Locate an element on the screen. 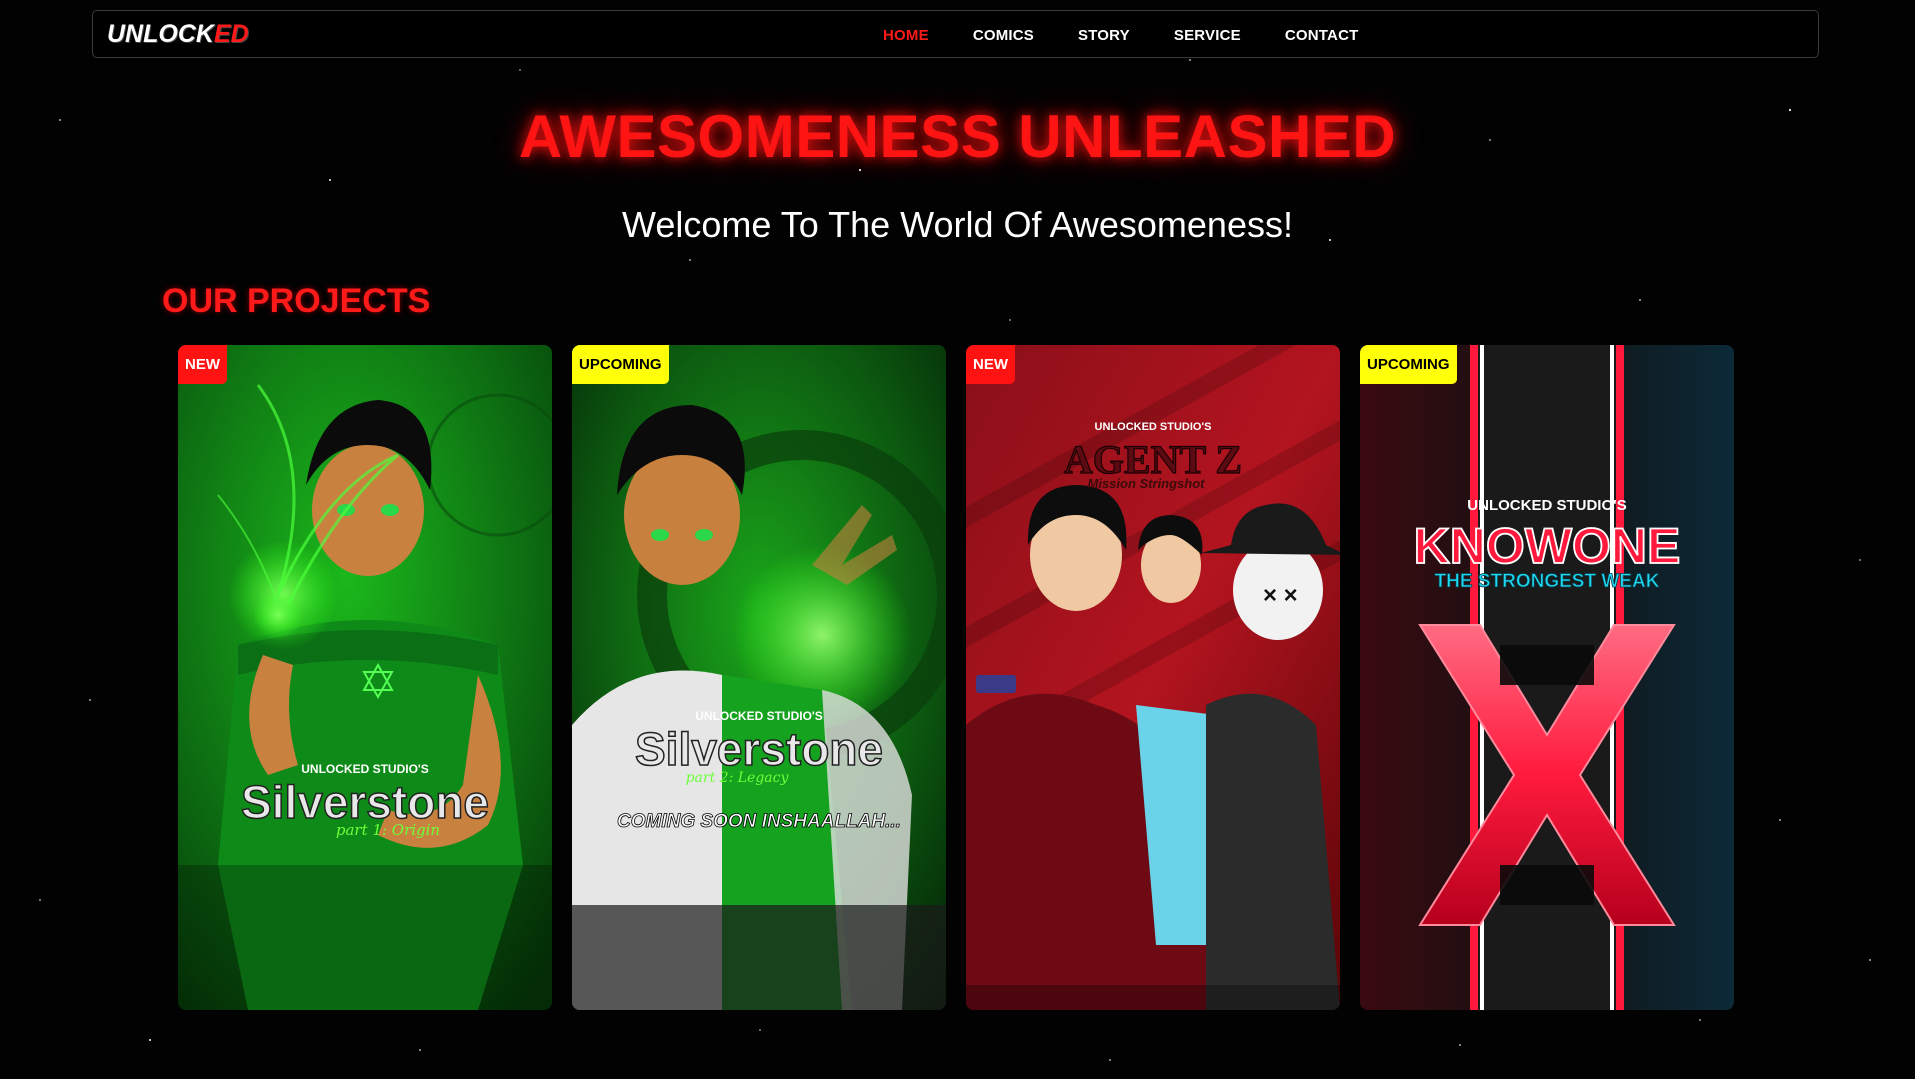 The width and height of the screenshot is (1915, 1079). nav-links: HOME COMICS STORY SERVICE CONTACT is located at coordinates (1142, 35).